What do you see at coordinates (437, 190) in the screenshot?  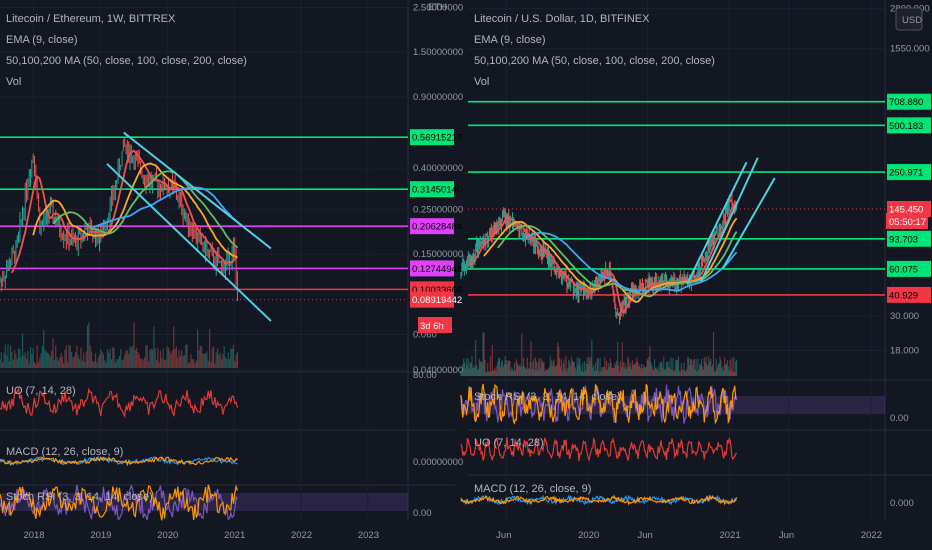 I see `left-level-label: 0.31450140` at bounding box center [437, 190].